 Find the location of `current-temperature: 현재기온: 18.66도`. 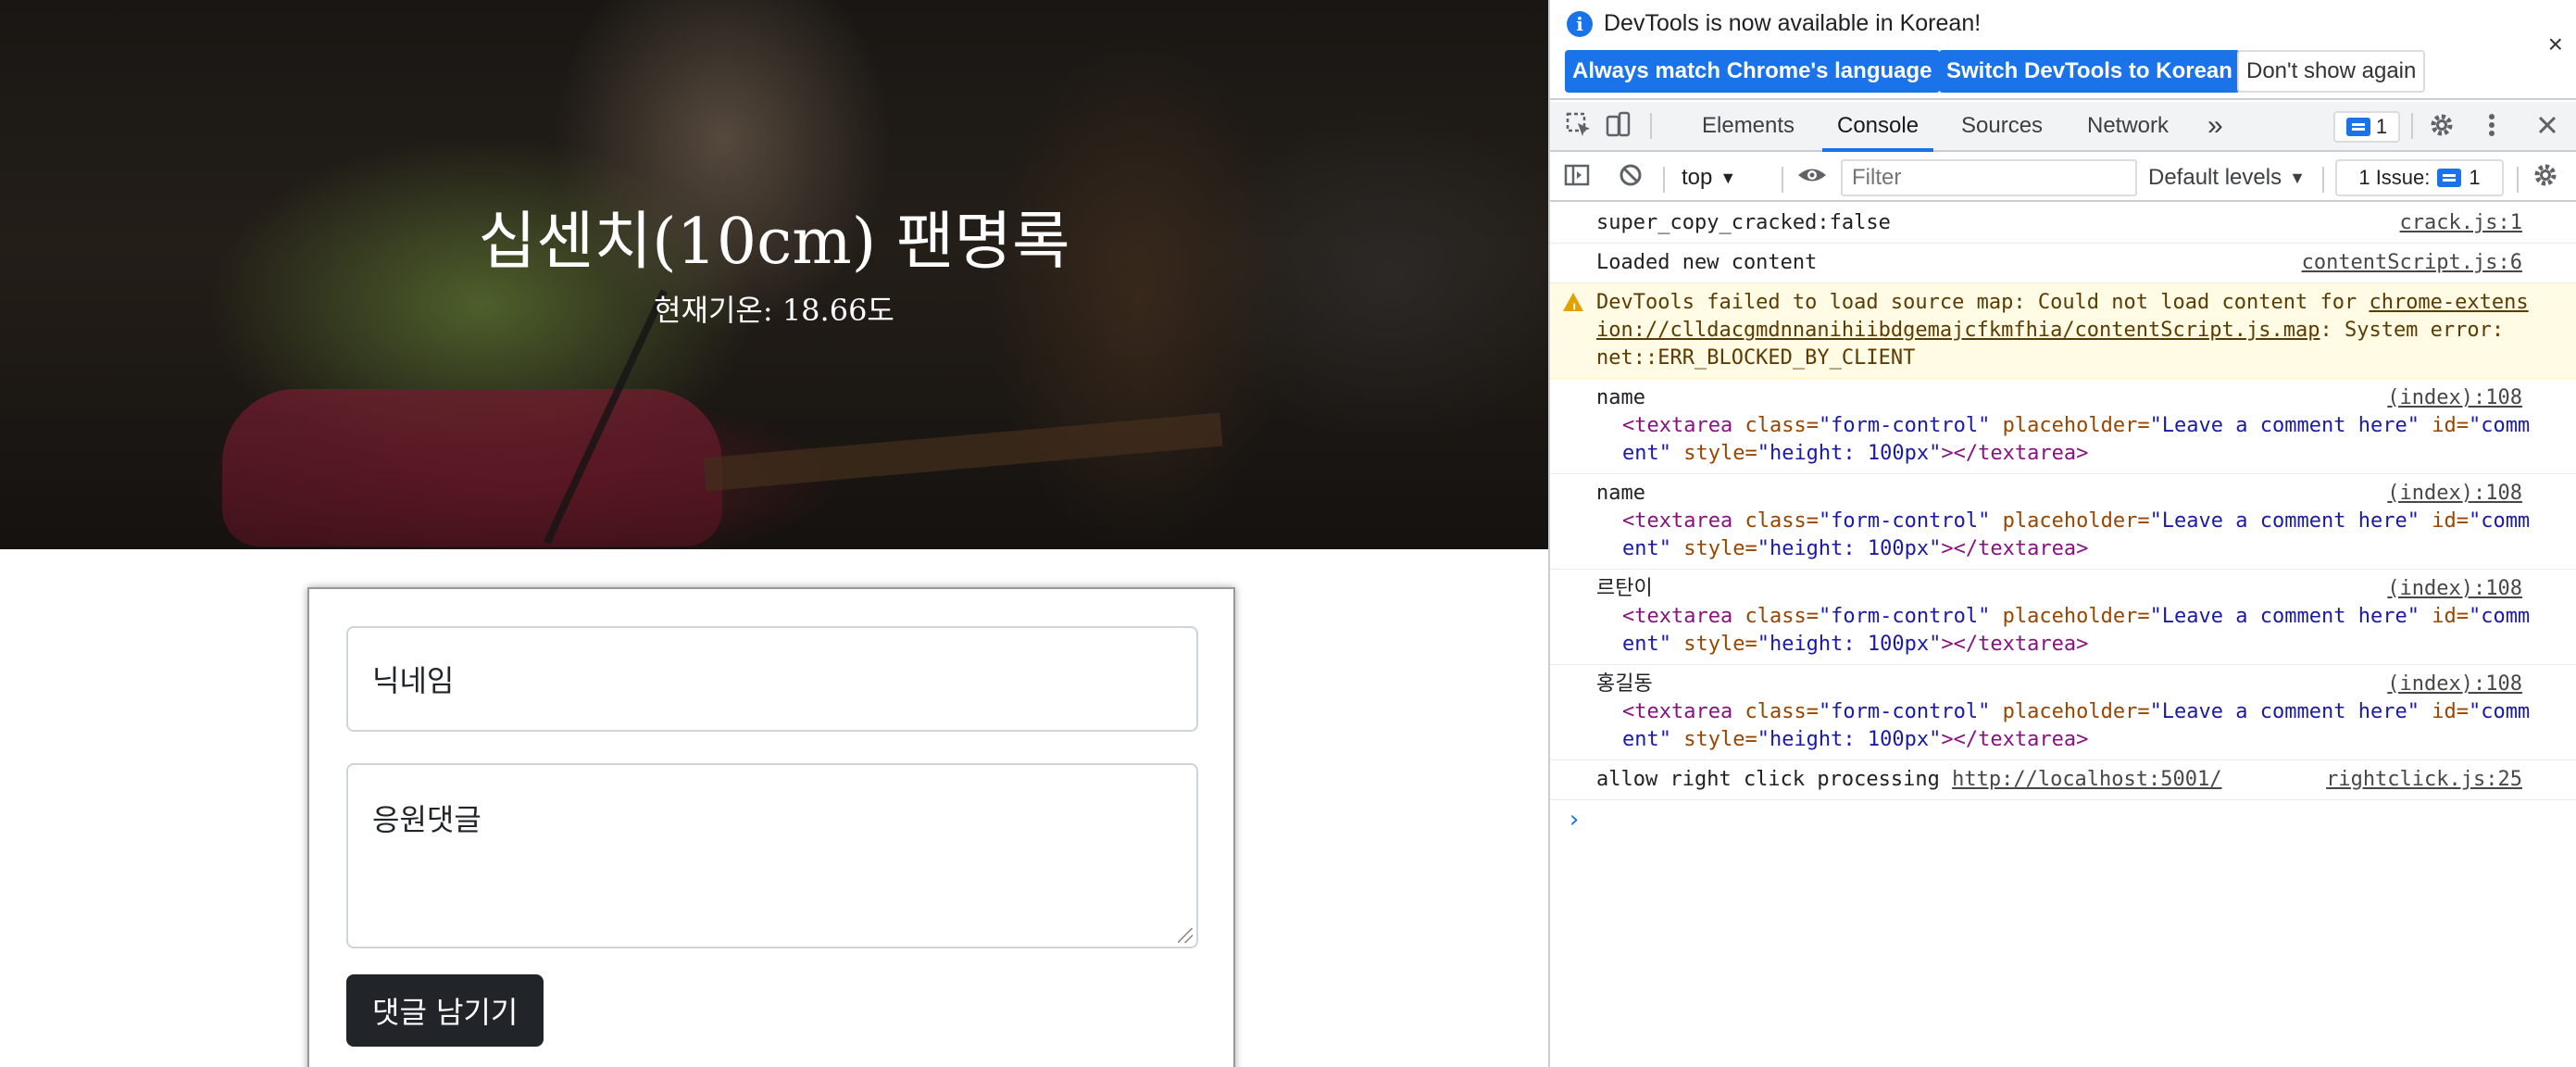

current-temperature: 현재기온: 18.66도 is located at coordinates (774, 310).